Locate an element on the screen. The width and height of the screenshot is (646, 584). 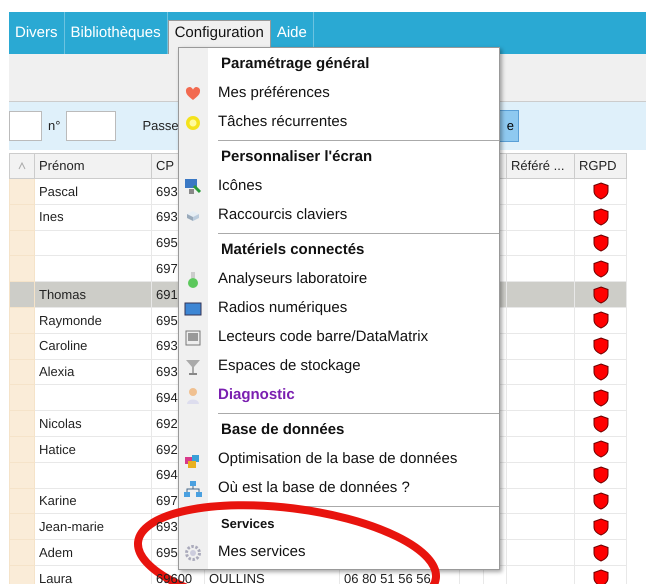
input-field is located at coordinates (25, 126).